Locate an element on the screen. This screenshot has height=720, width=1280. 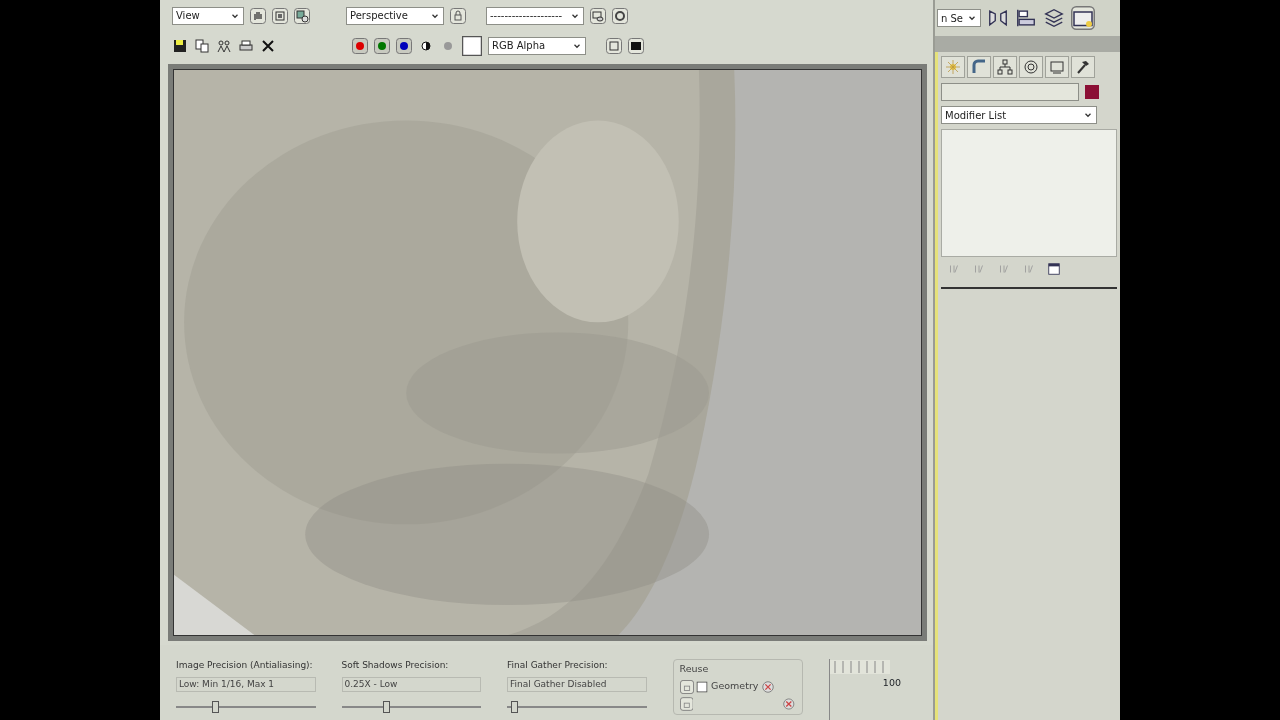
precision-field: 0.25X - Low is located at coordinates (411, 684).